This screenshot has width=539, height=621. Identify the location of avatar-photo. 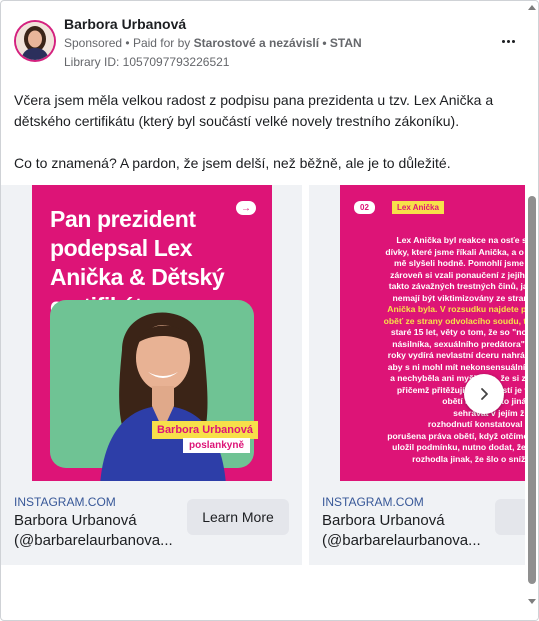
(35, 41).